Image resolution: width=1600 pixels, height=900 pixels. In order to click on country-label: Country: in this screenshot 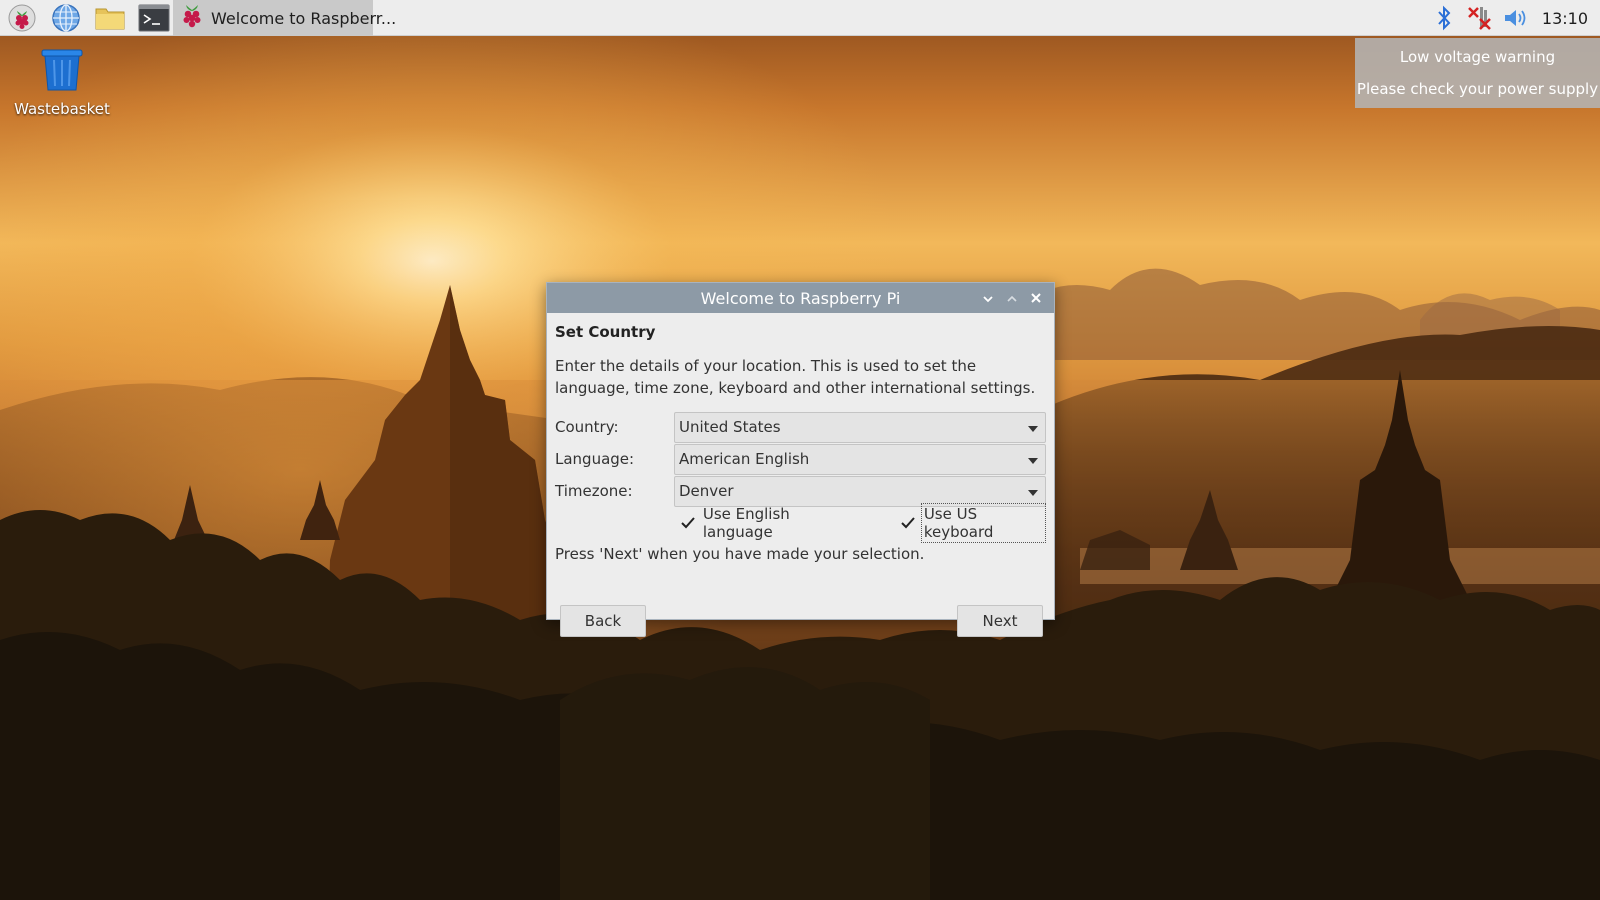, I will do `click(587, 427)`.